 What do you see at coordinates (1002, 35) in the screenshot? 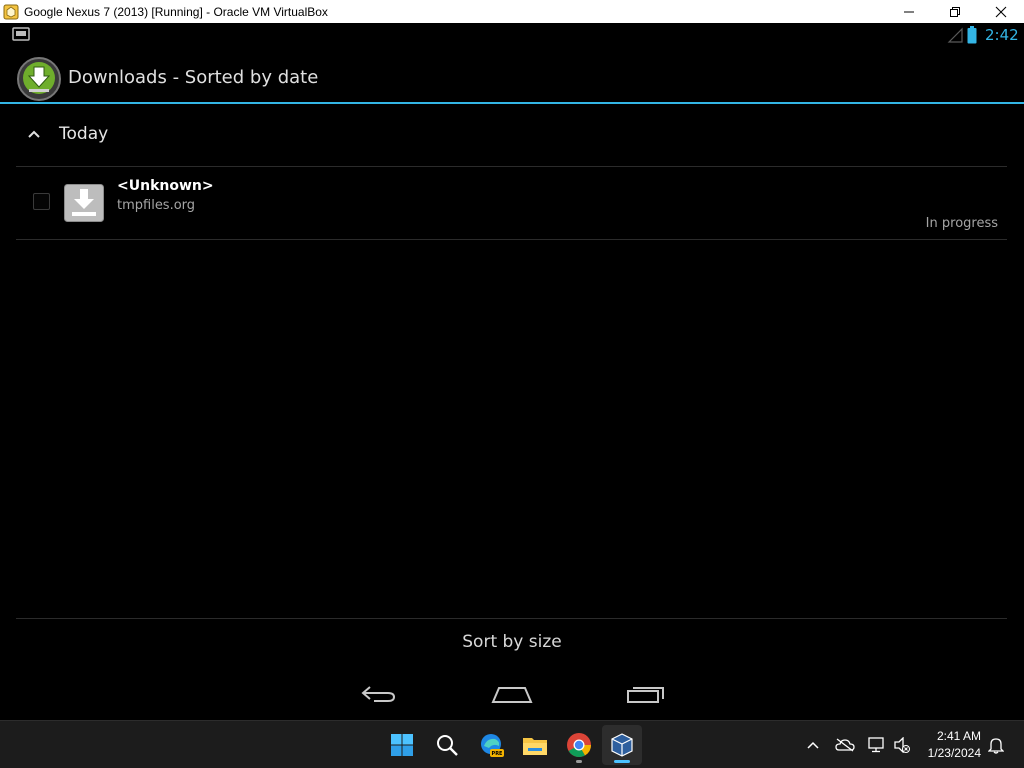
I see `status-clock: 2:42` at bounding box center [1002, 35].